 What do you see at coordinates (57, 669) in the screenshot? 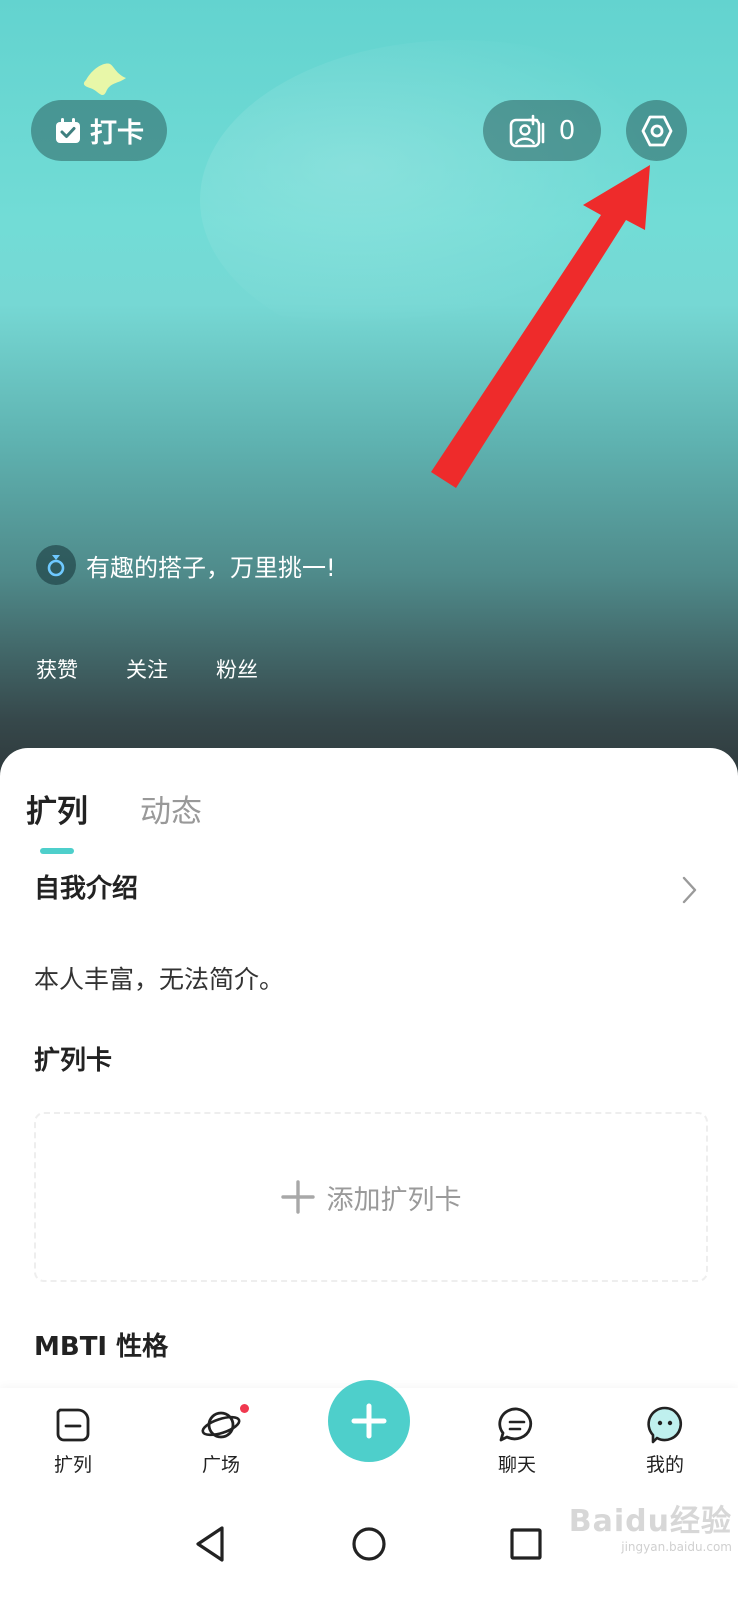
I see `stat-likes: 获赞` at bounding box center [57, 669].